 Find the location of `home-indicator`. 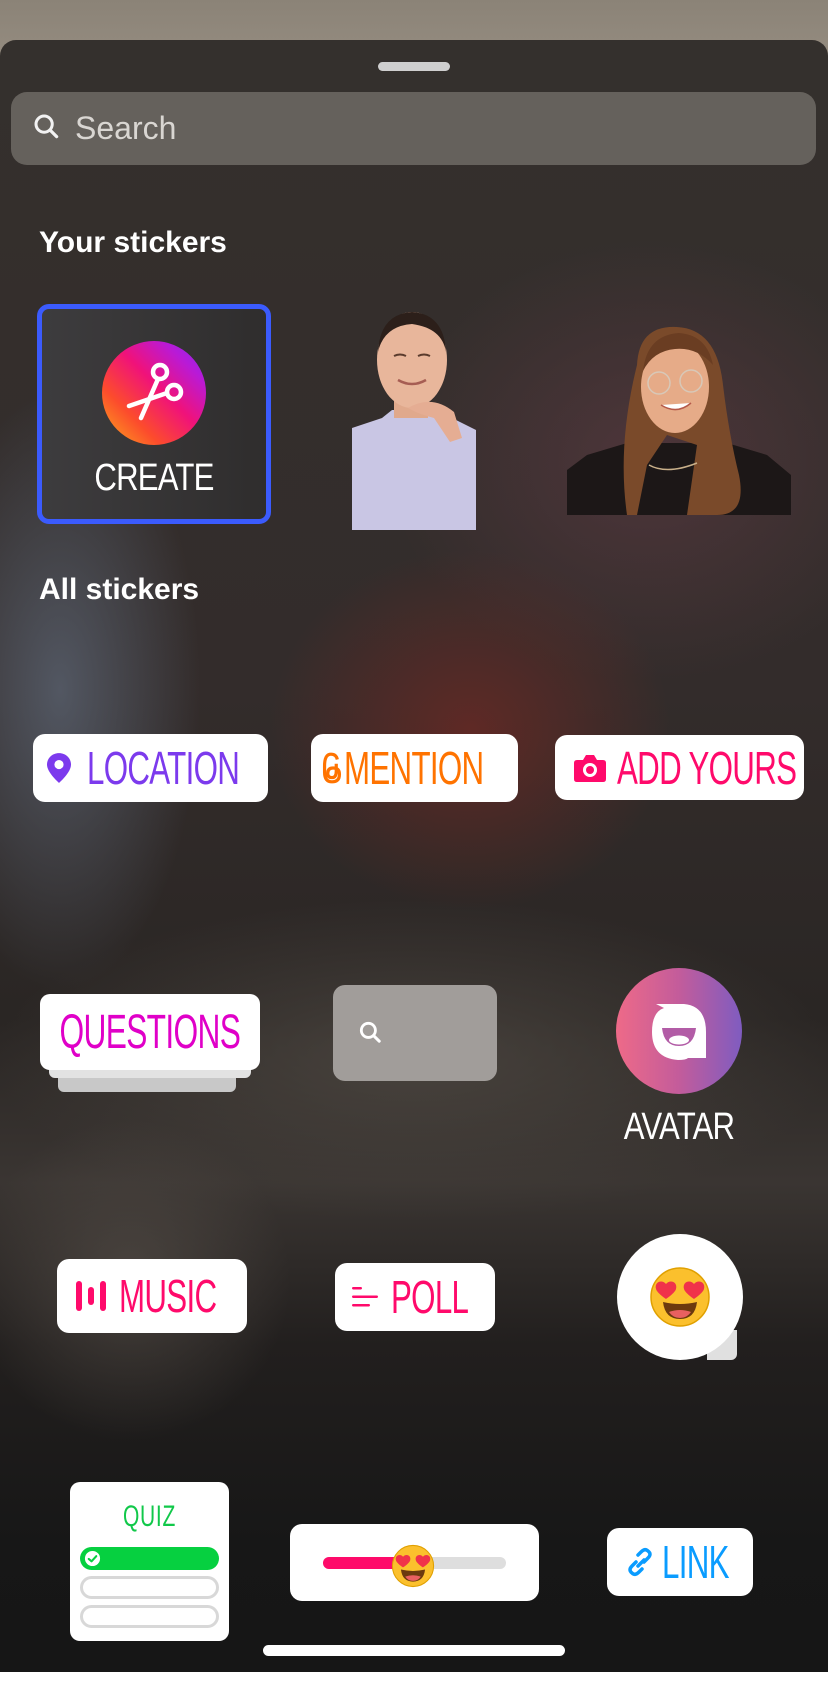

home-indicator is located at coordinates (414, 1650).